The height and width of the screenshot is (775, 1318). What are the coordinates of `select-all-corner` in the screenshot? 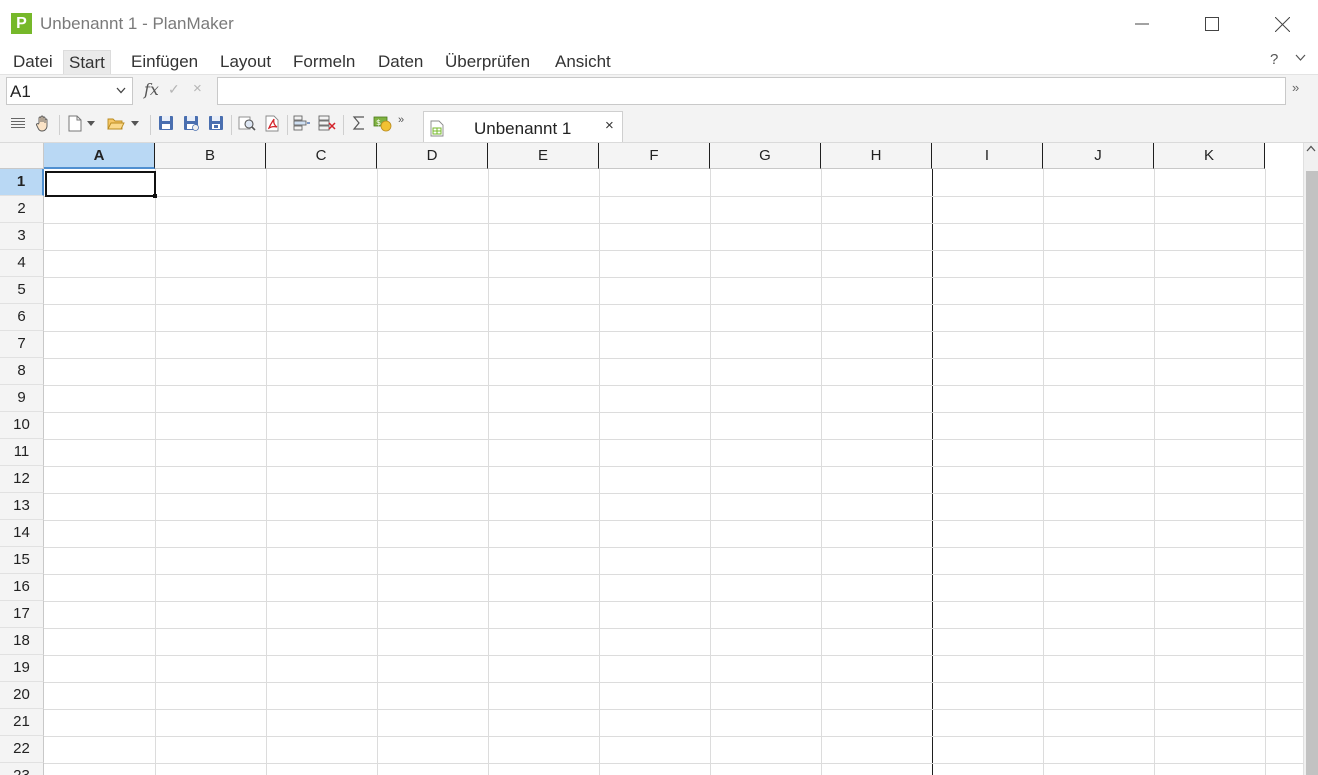 It's located at (22, 156).